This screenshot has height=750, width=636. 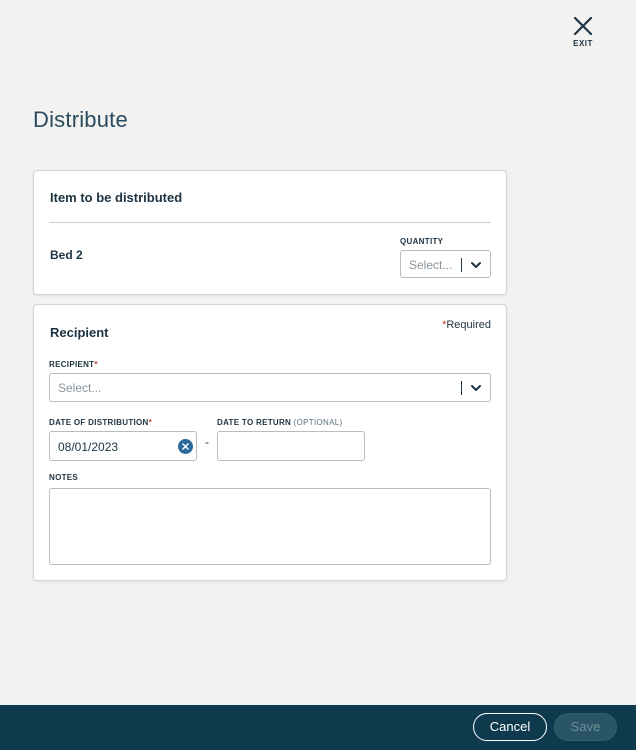 What do you see at coordinates (88, 447) in the screenshot?
I see `date-of-distribution-value: 08/01/2023` at bounding box center [88, 447].